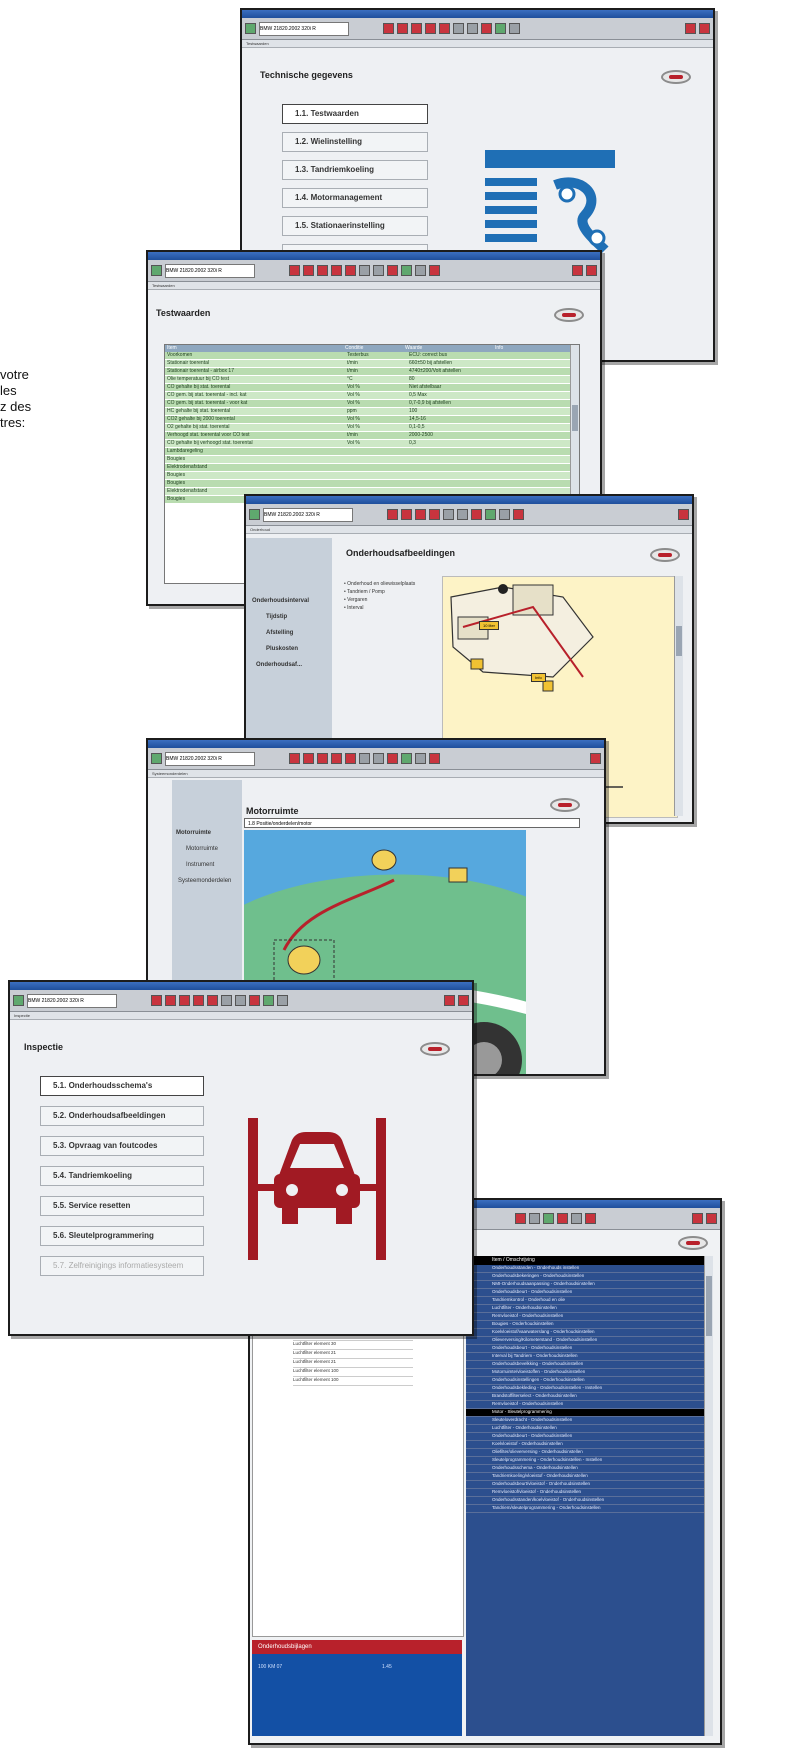 The height and width of the screenshot is (1753, 800). What do you see at coordinates (372, 380) in the screenshot?
I see `table-row: Olie temperatuur bij CO test °C 80` at bounding box center [372, 380].